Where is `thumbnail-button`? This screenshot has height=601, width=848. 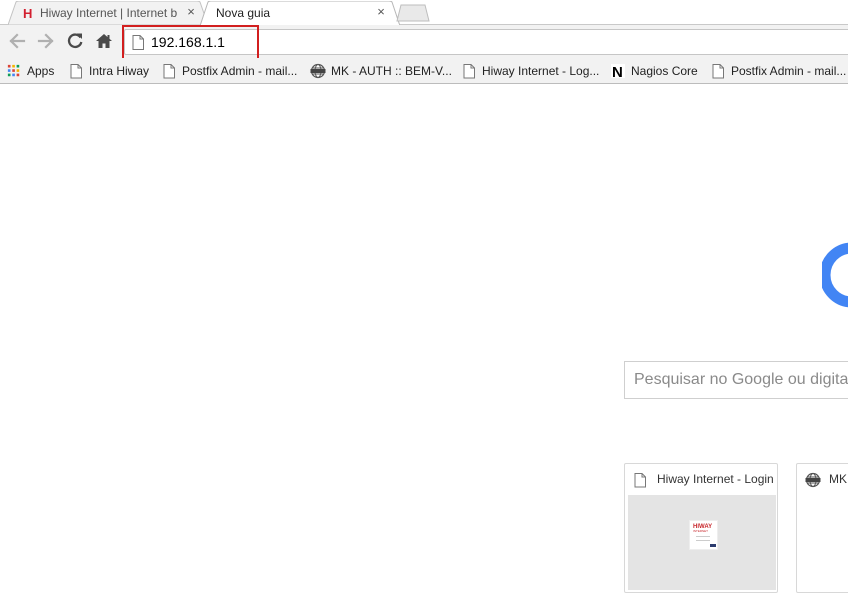
thumbnail-button is located at coordinates (713, 545).